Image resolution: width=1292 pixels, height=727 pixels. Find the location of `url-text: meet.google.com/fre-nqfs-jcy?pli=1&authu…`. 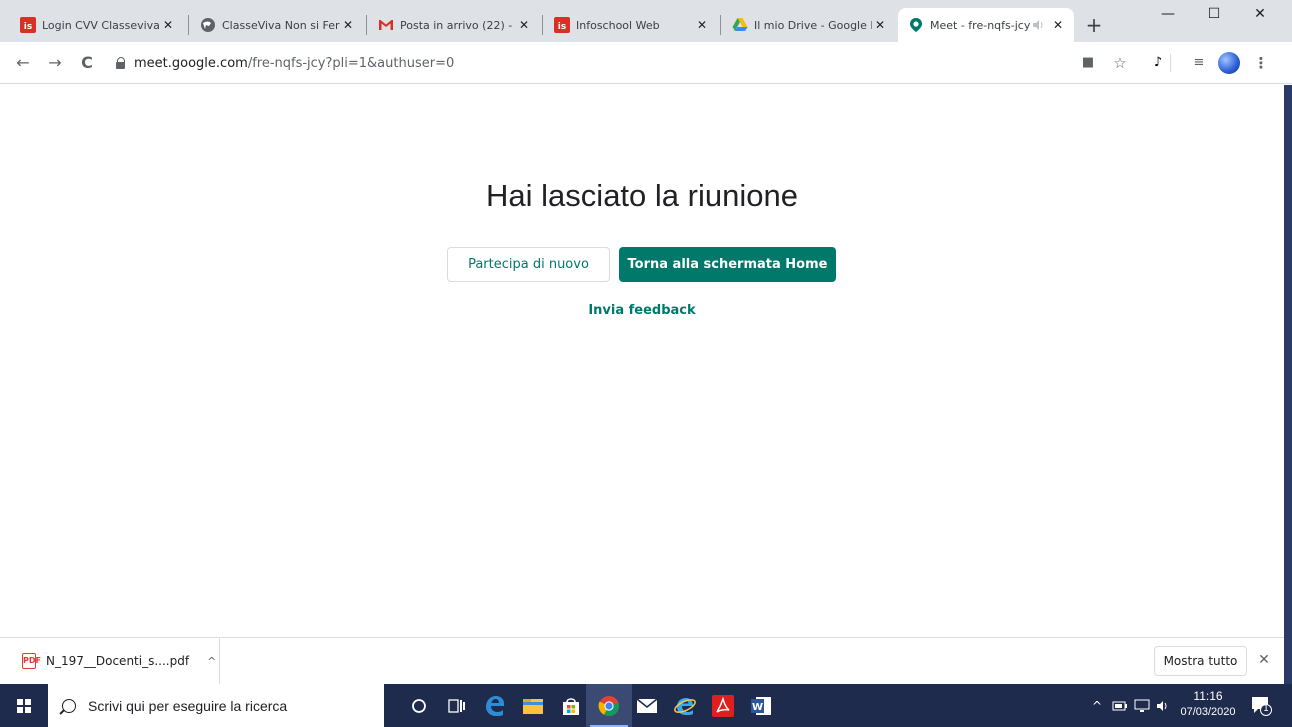

url-text: meet.google.com/fre-nqfs-jcy?pli=1&authu… is located at coordinates (294, 63).